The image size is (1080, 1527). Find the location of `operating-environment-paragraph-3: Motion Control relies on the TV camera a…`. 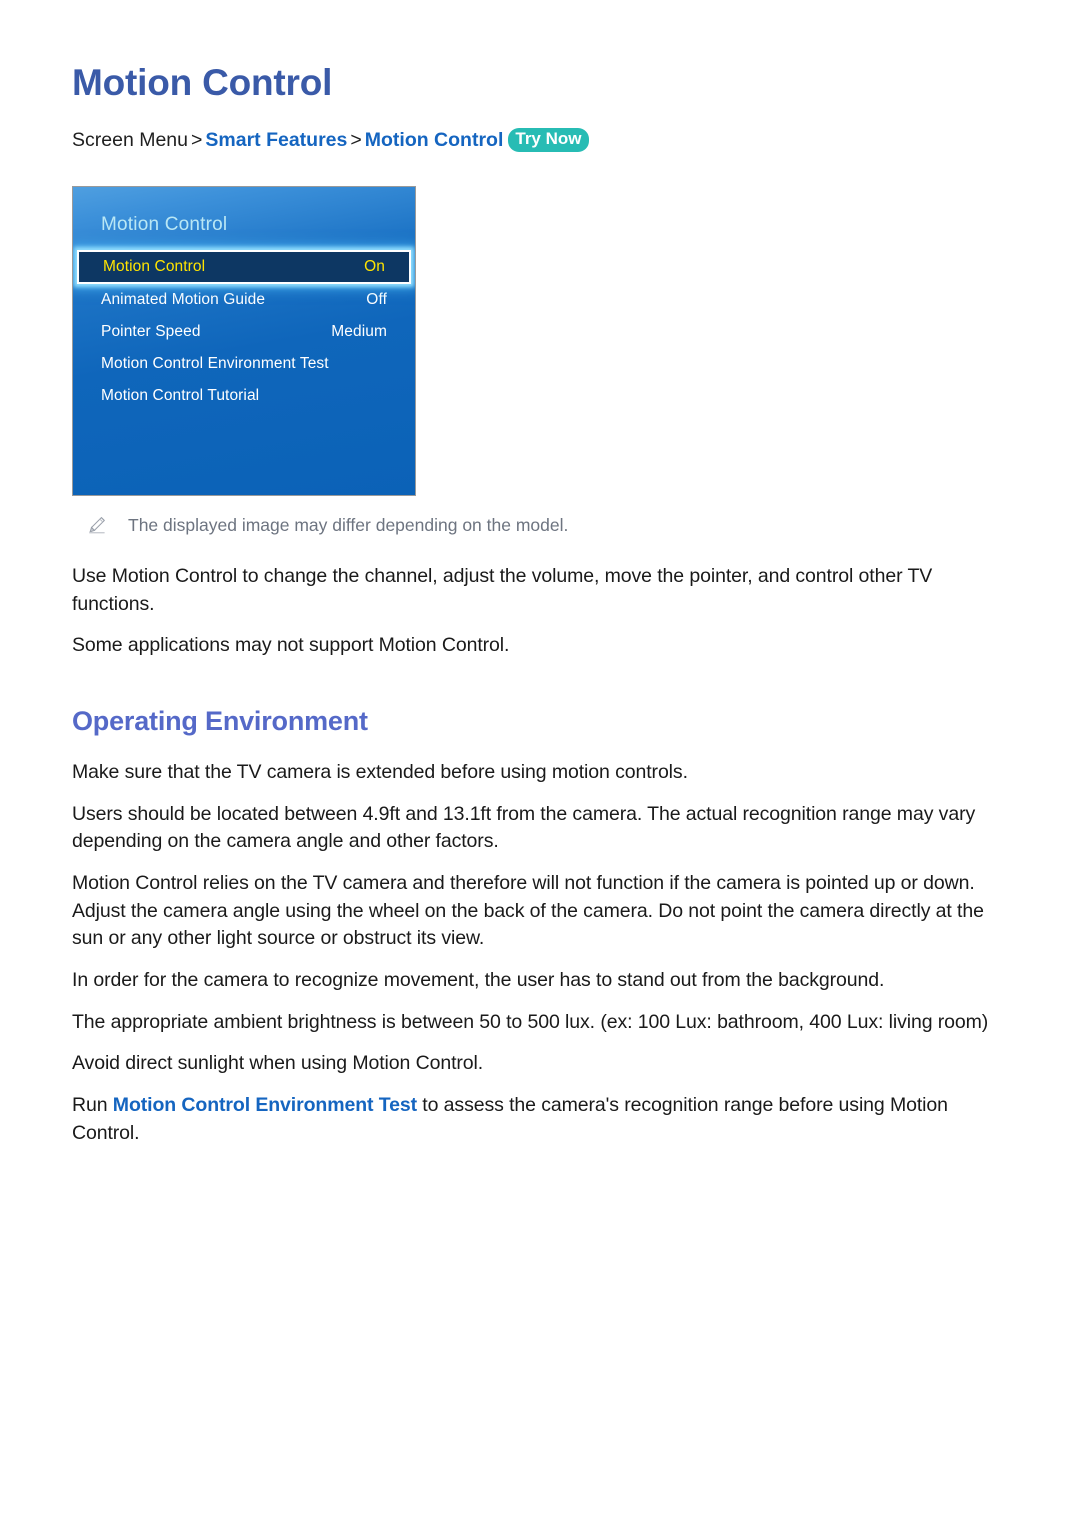

operating-environment-paragraph-3: Motion Control relies on the TV camera a… is located at coordinates (528, 911).